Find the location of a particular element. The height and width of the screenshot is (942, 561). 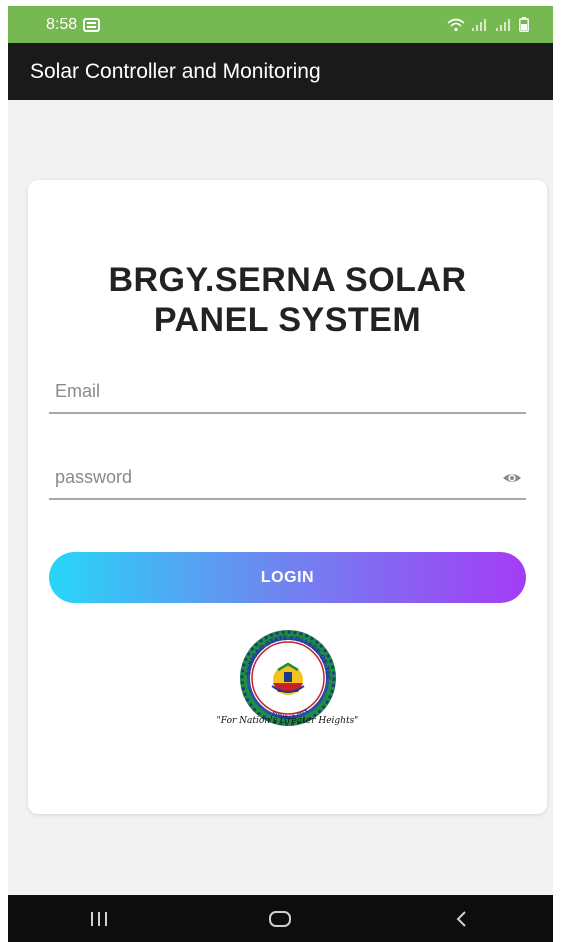

password-input is located at coordinates (287, 477).